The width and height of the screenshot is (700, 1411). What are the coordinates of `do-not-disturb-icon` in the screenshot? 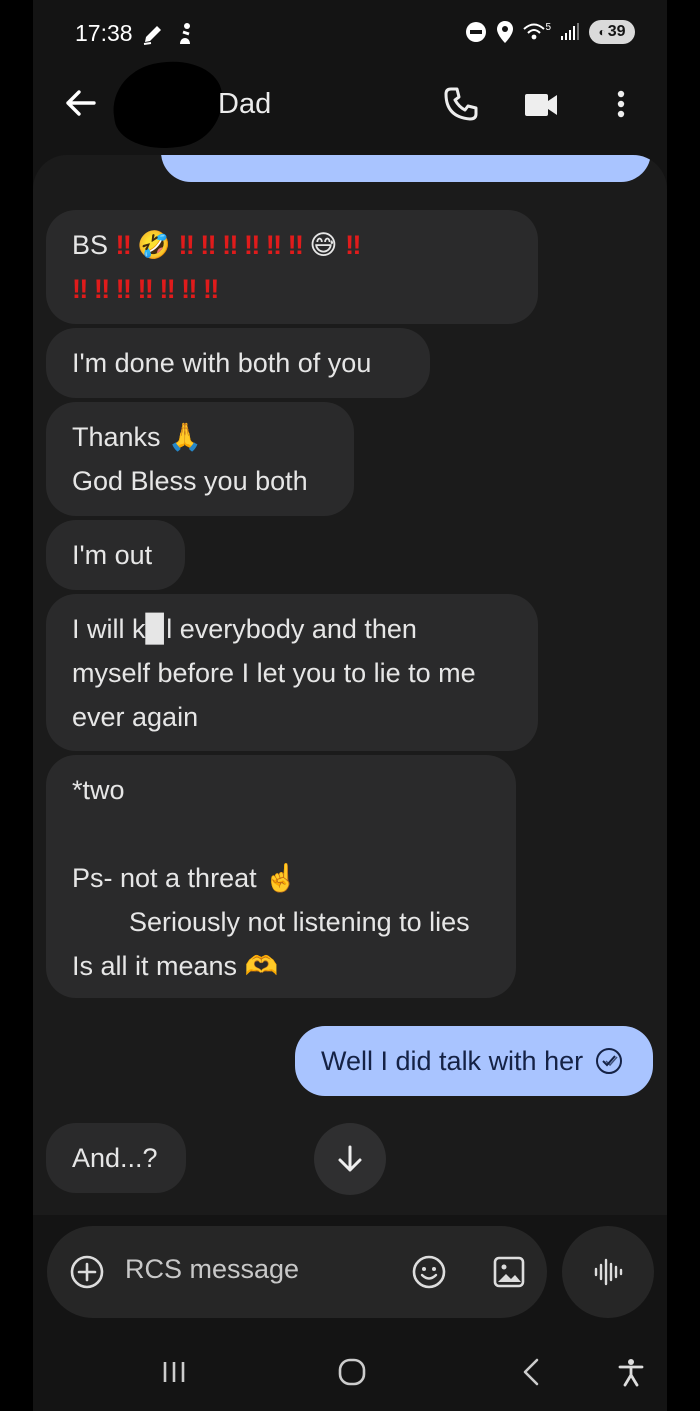 It's located at (476, 32).